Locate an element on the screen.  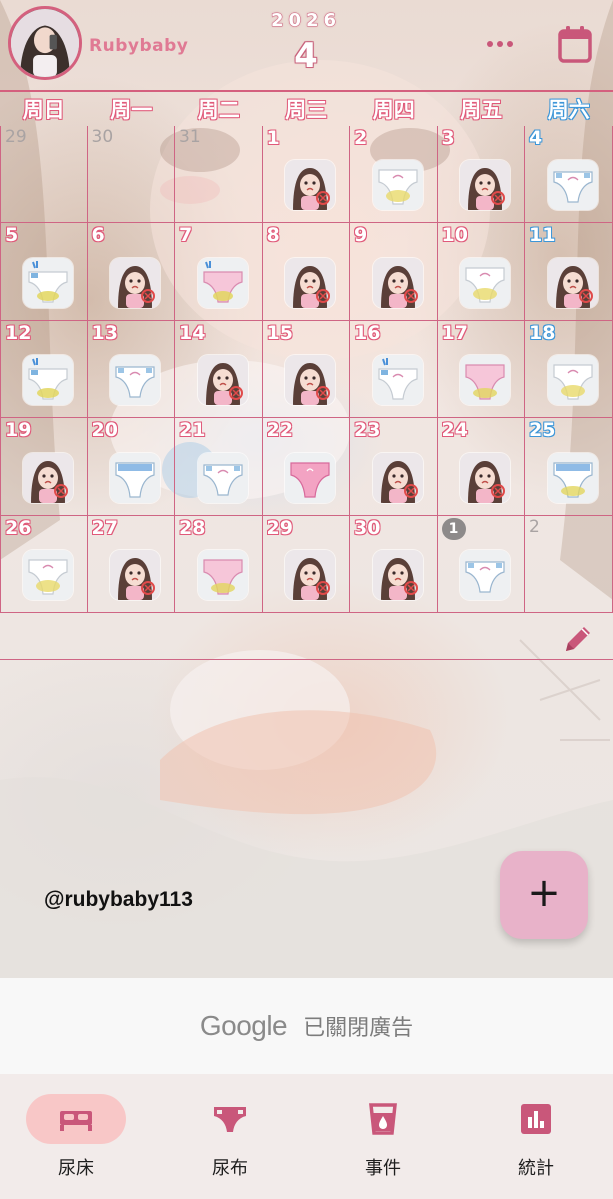
nav-label: 統計 is located at coordinates (536, 1168).